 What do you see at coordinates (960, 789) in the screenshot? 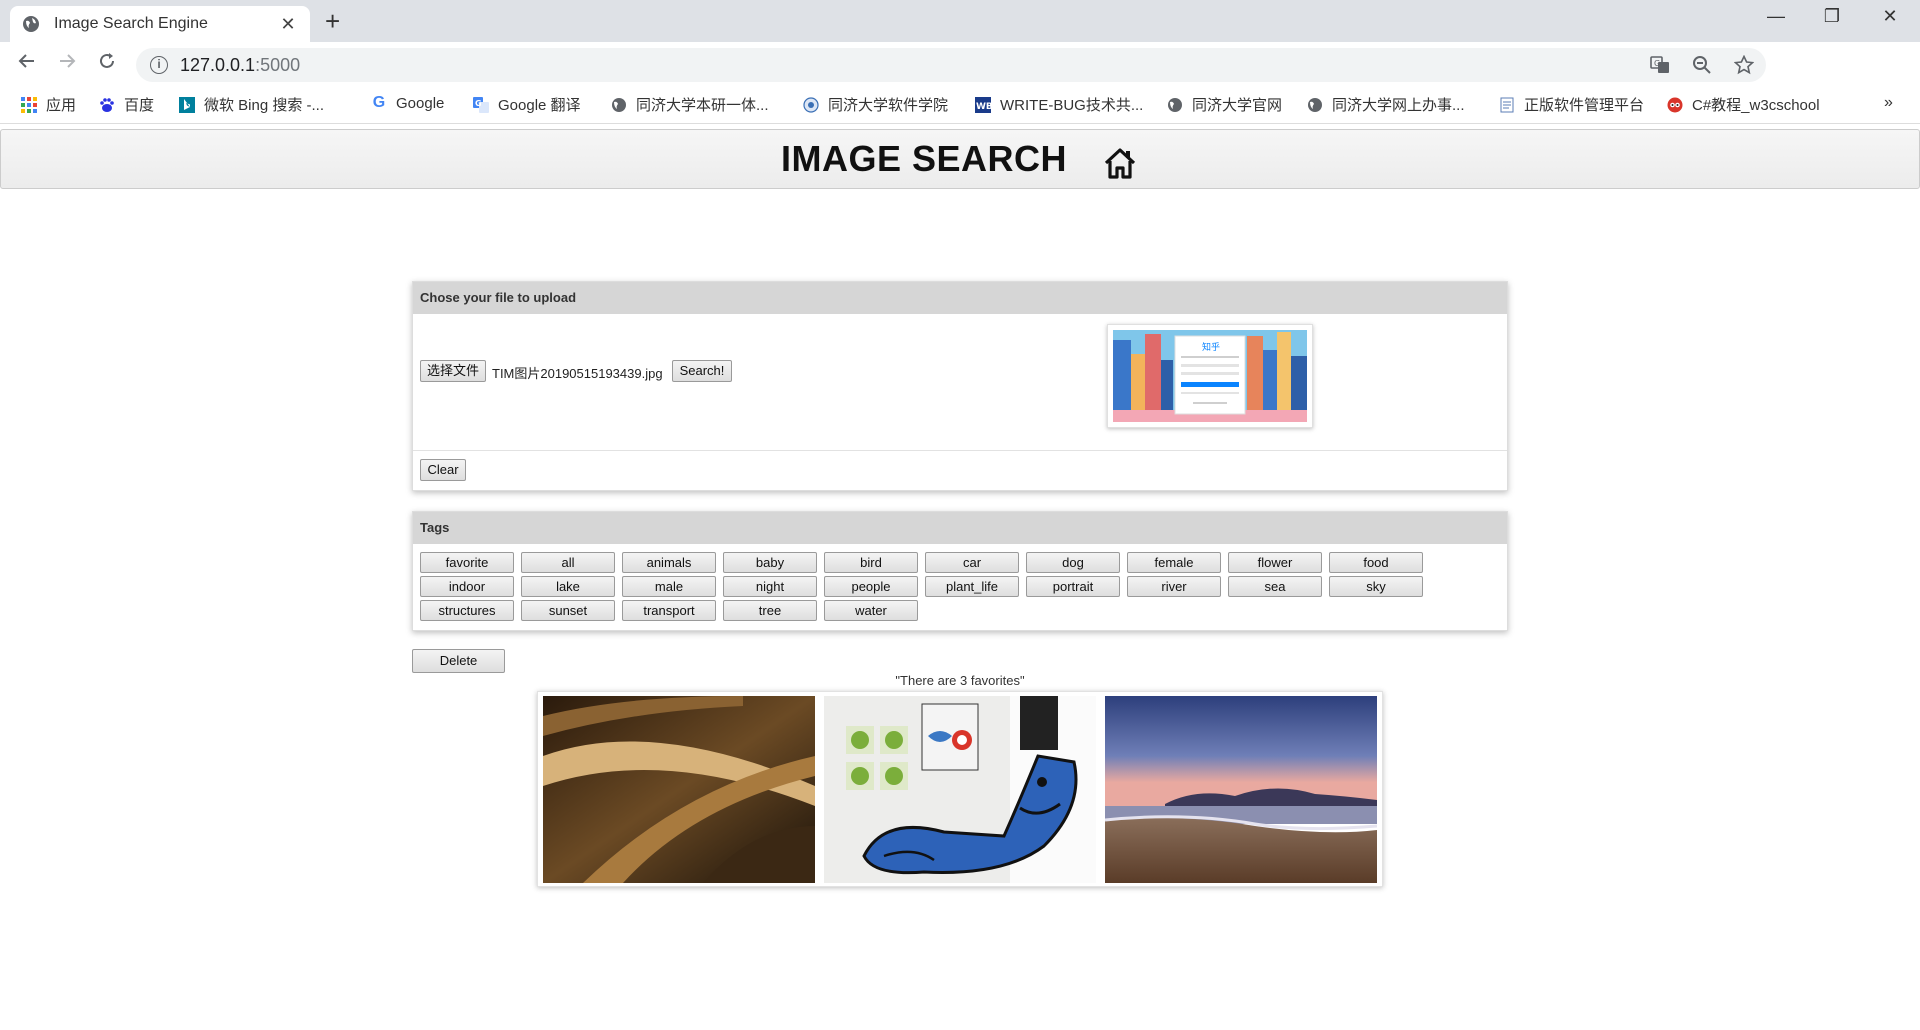
I see `street-art-blue-character-photo` at bounding box center [960, 789].